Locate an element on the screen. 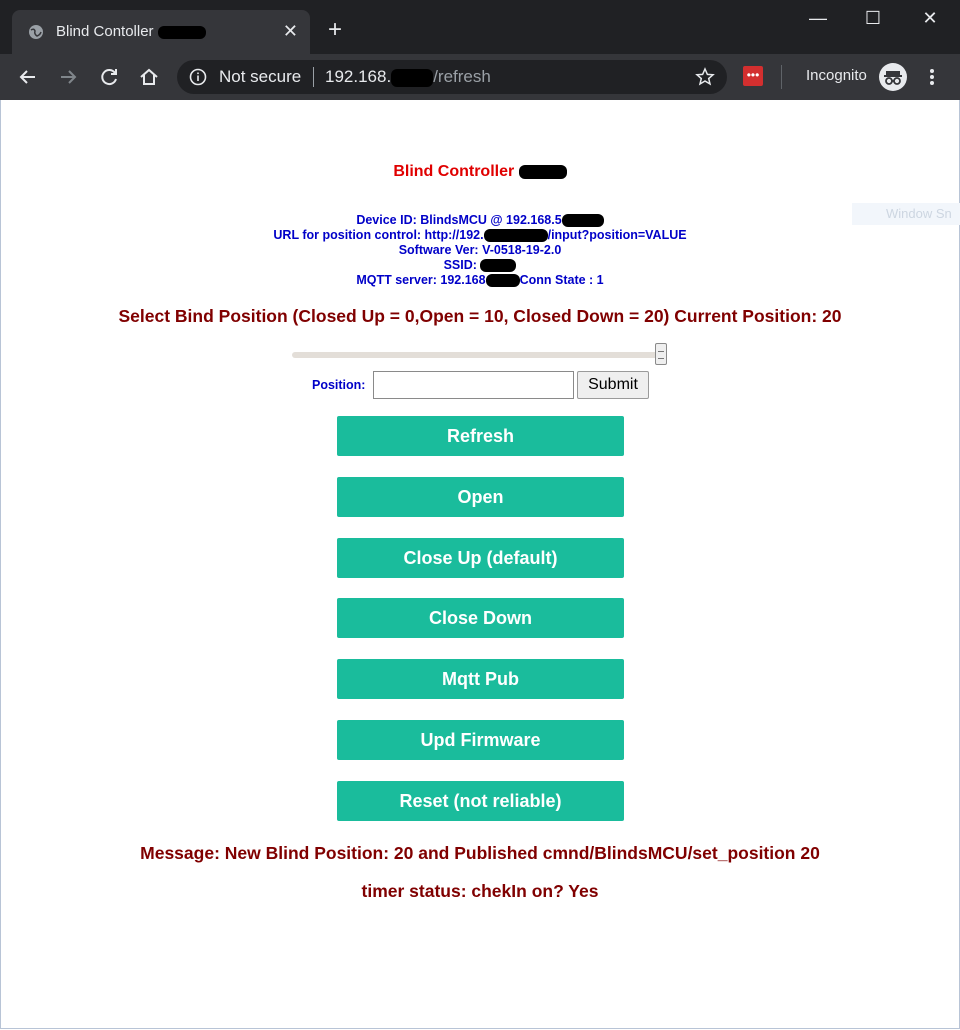 Image resolution: width=960 pixels, height=1030 pixels. home-icon is located at coordinates (149, 77).